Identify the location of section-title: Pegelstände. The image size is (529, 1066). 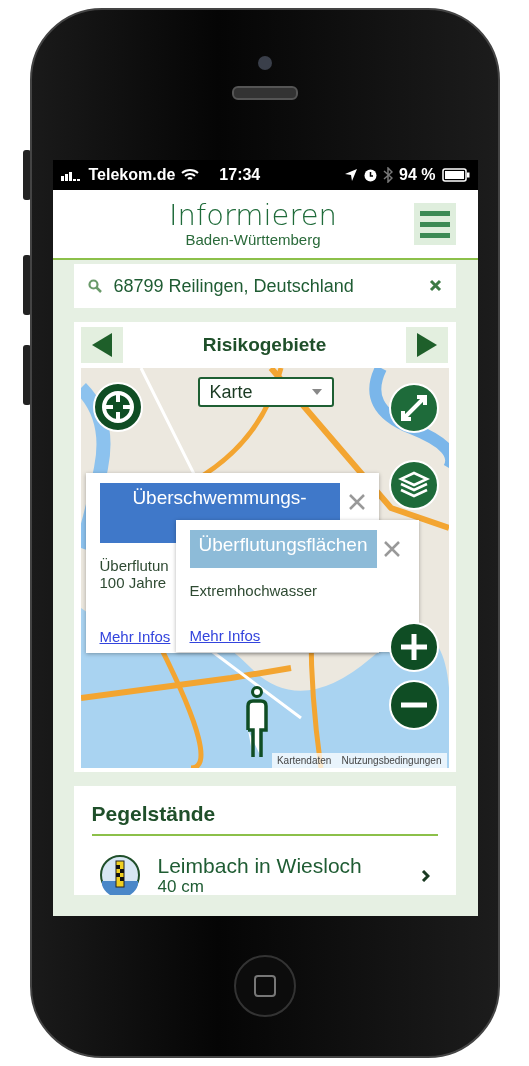
(264, 816).